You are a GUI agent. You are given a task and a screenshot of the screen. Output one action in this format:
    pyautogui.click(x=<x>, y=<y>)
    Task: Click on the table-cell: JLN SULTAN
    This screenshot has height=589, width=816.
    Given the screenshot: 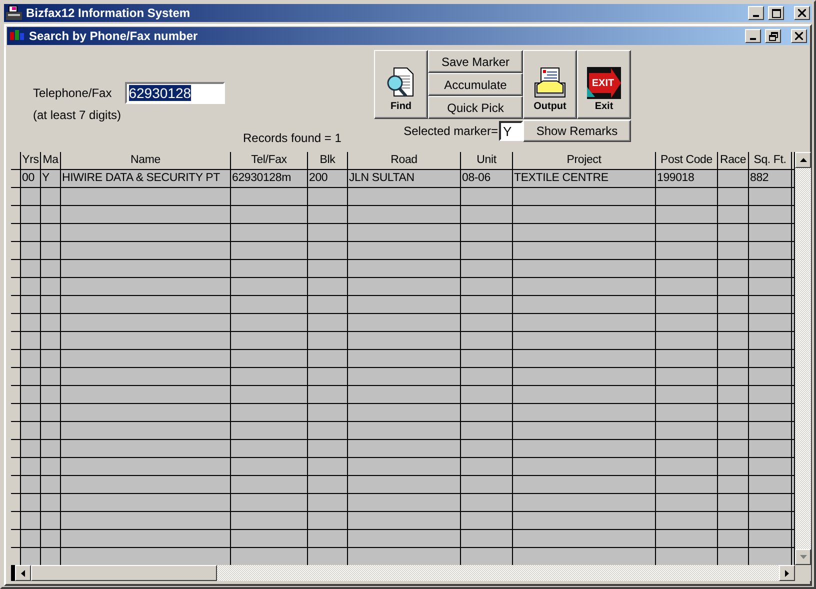 What is the action you would take?
    pyautogui.click(x=404, y=179)
    